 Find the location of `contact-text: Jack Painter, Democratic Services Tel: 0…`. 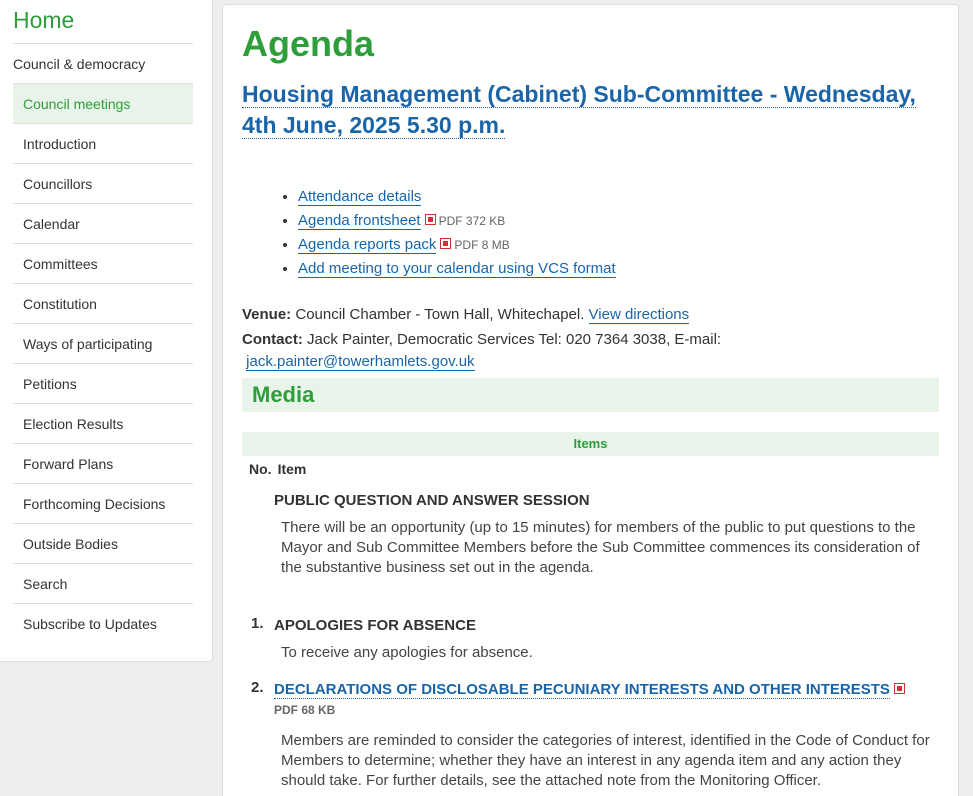

contact-text: Jack Painter, Democratic Services Tel: 0… is located at coordinates (514, 339).